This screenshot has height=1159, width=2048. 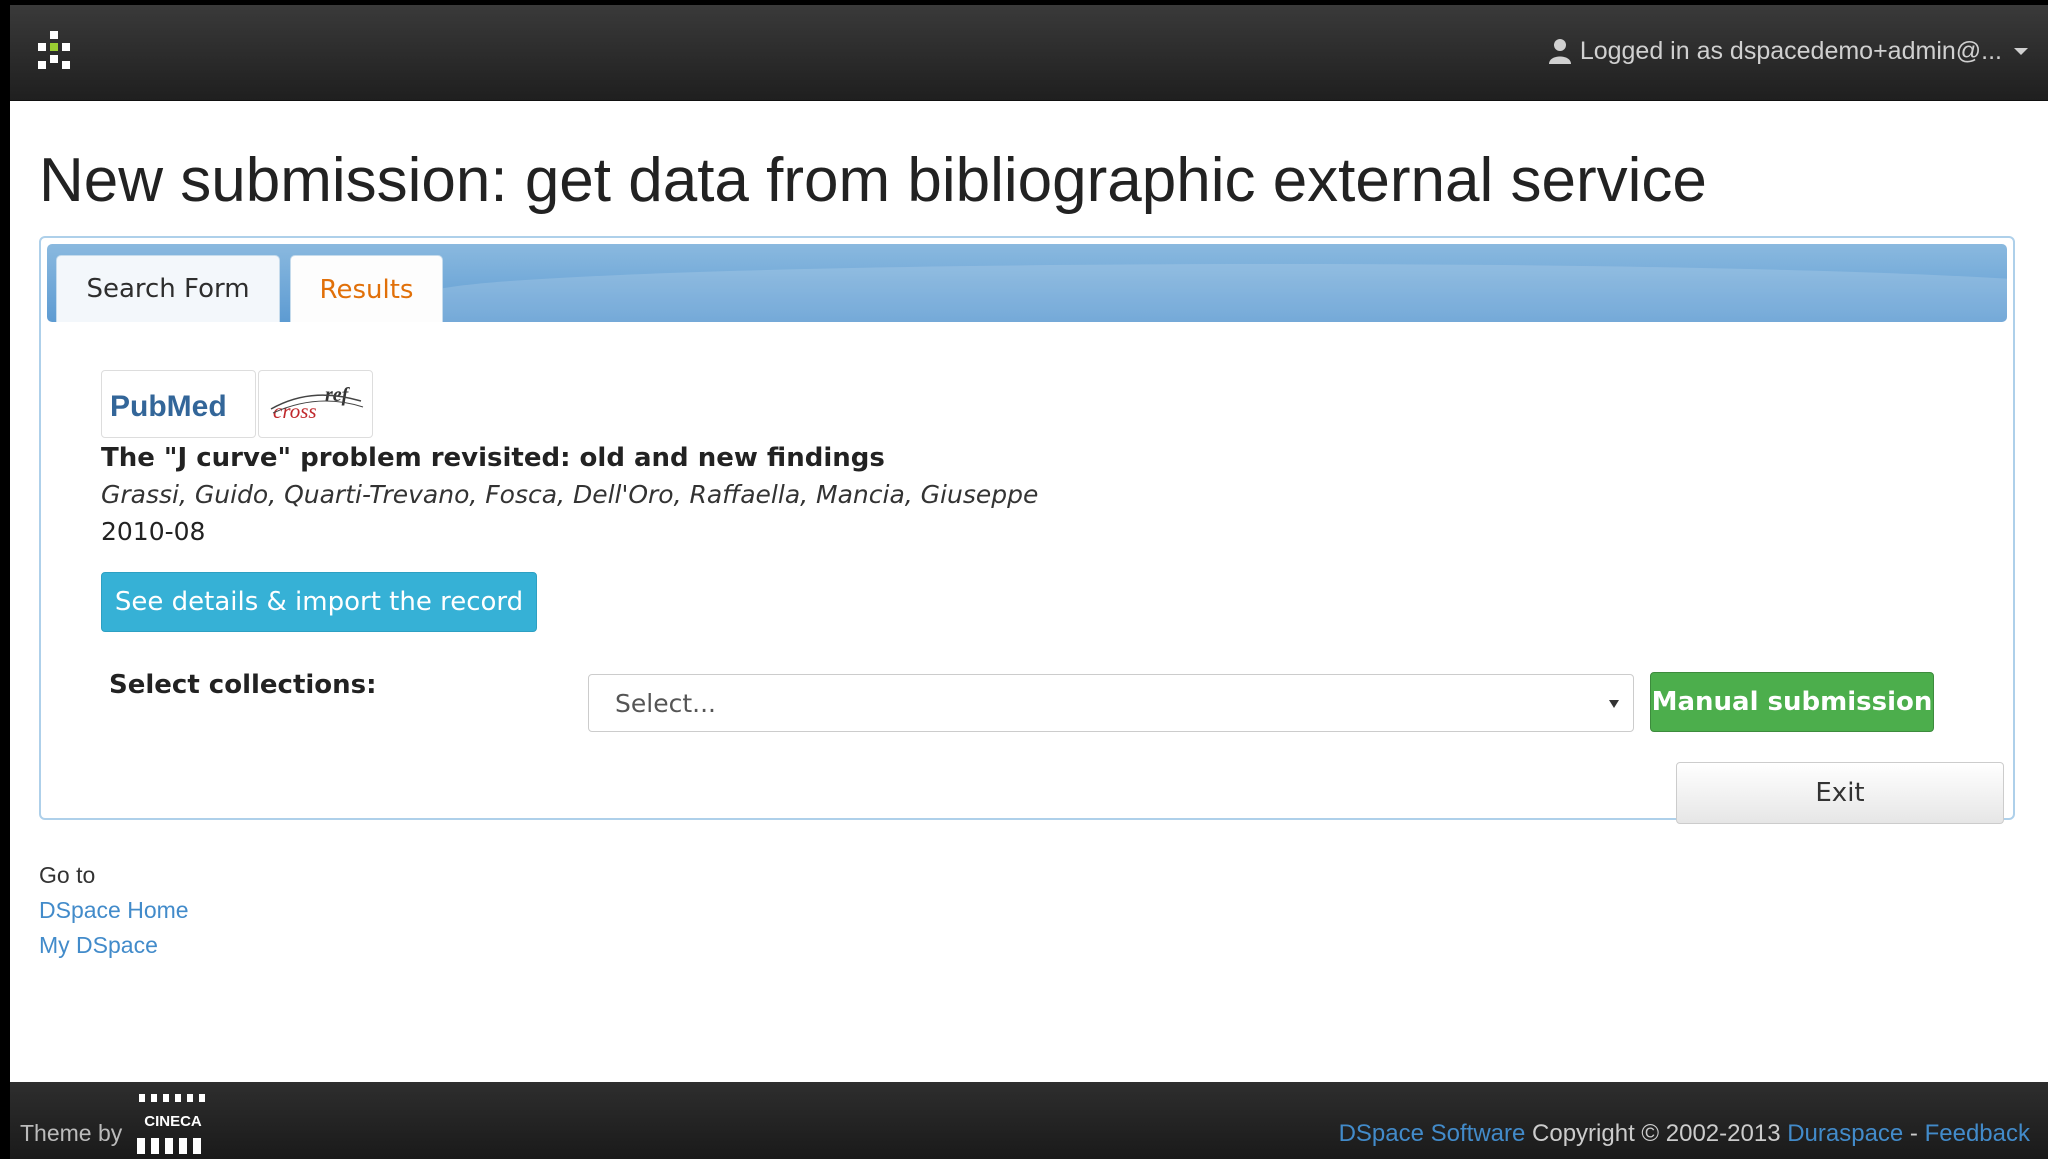 I want to click on exit-button: Exit, so click(x=1840, y=793).